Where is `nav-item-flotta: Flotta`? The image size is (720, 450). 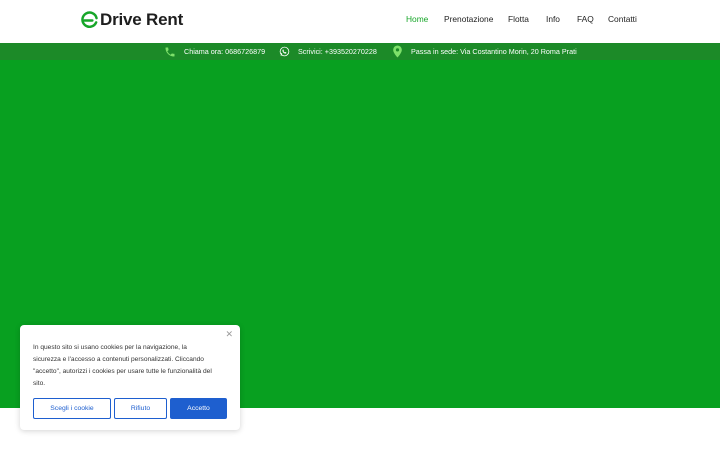 nav-item-flotta: Flotta is located at coordinates (518, 19).